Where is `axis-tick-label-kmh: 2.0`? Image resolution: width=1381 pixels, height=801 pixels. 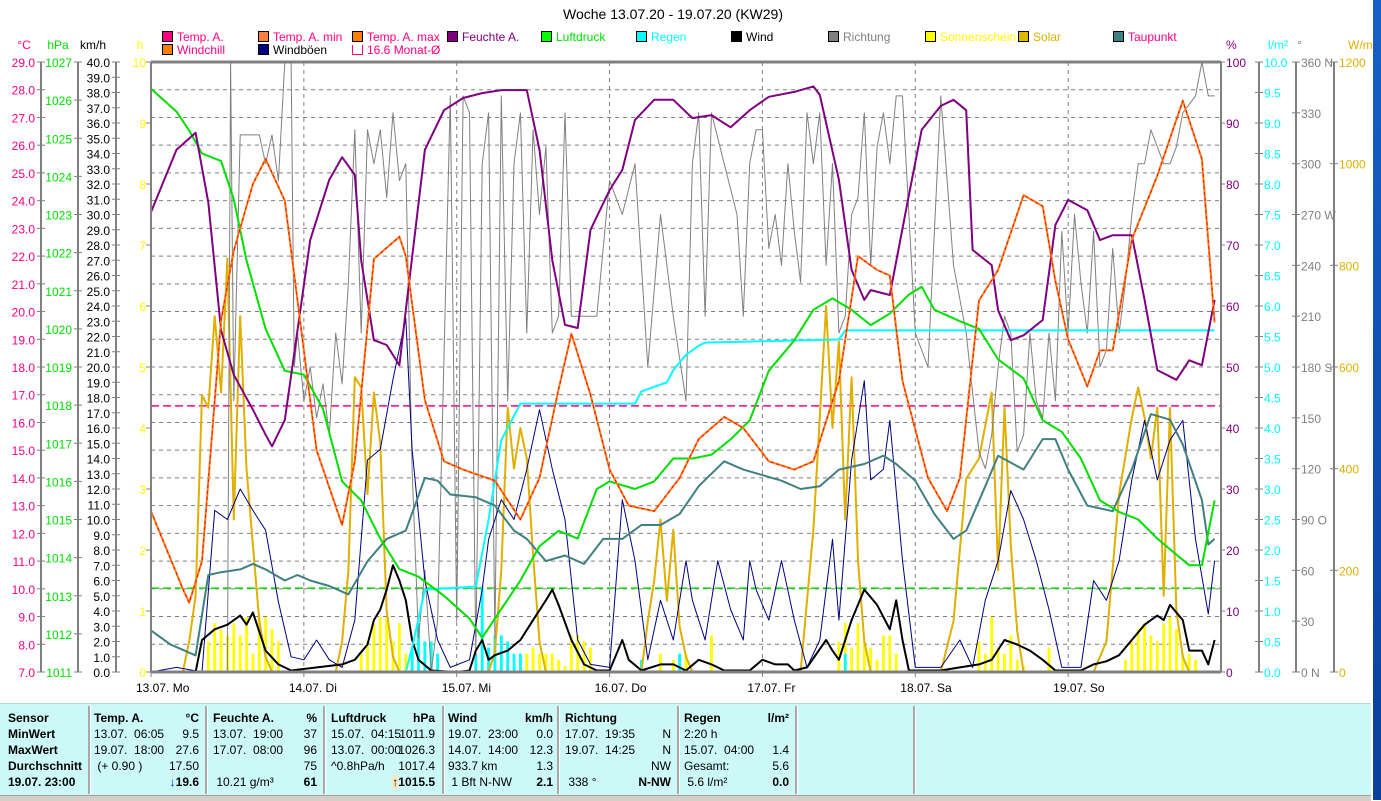 axis-tick-label-kmh: 2.0 is located at coordinates (101, 643).